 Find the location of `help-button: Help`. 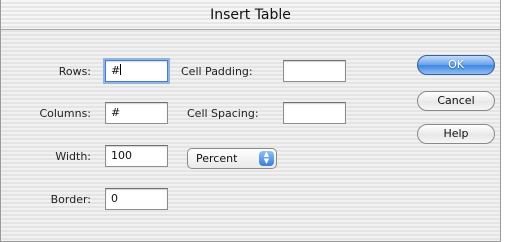

help-button: Help is located at coordinates (456, 134).